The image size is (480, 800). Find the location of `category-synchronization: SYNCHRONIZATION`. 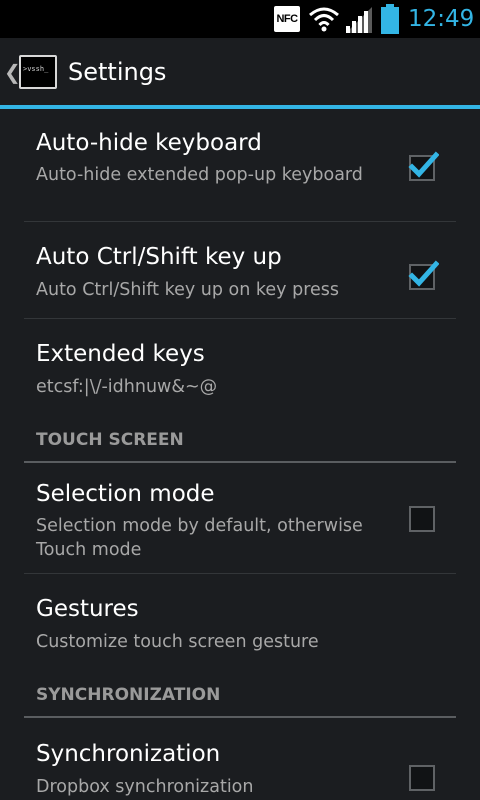

category-synchronization: SYNCHRONIZATION is located at coordinates (128, 695).